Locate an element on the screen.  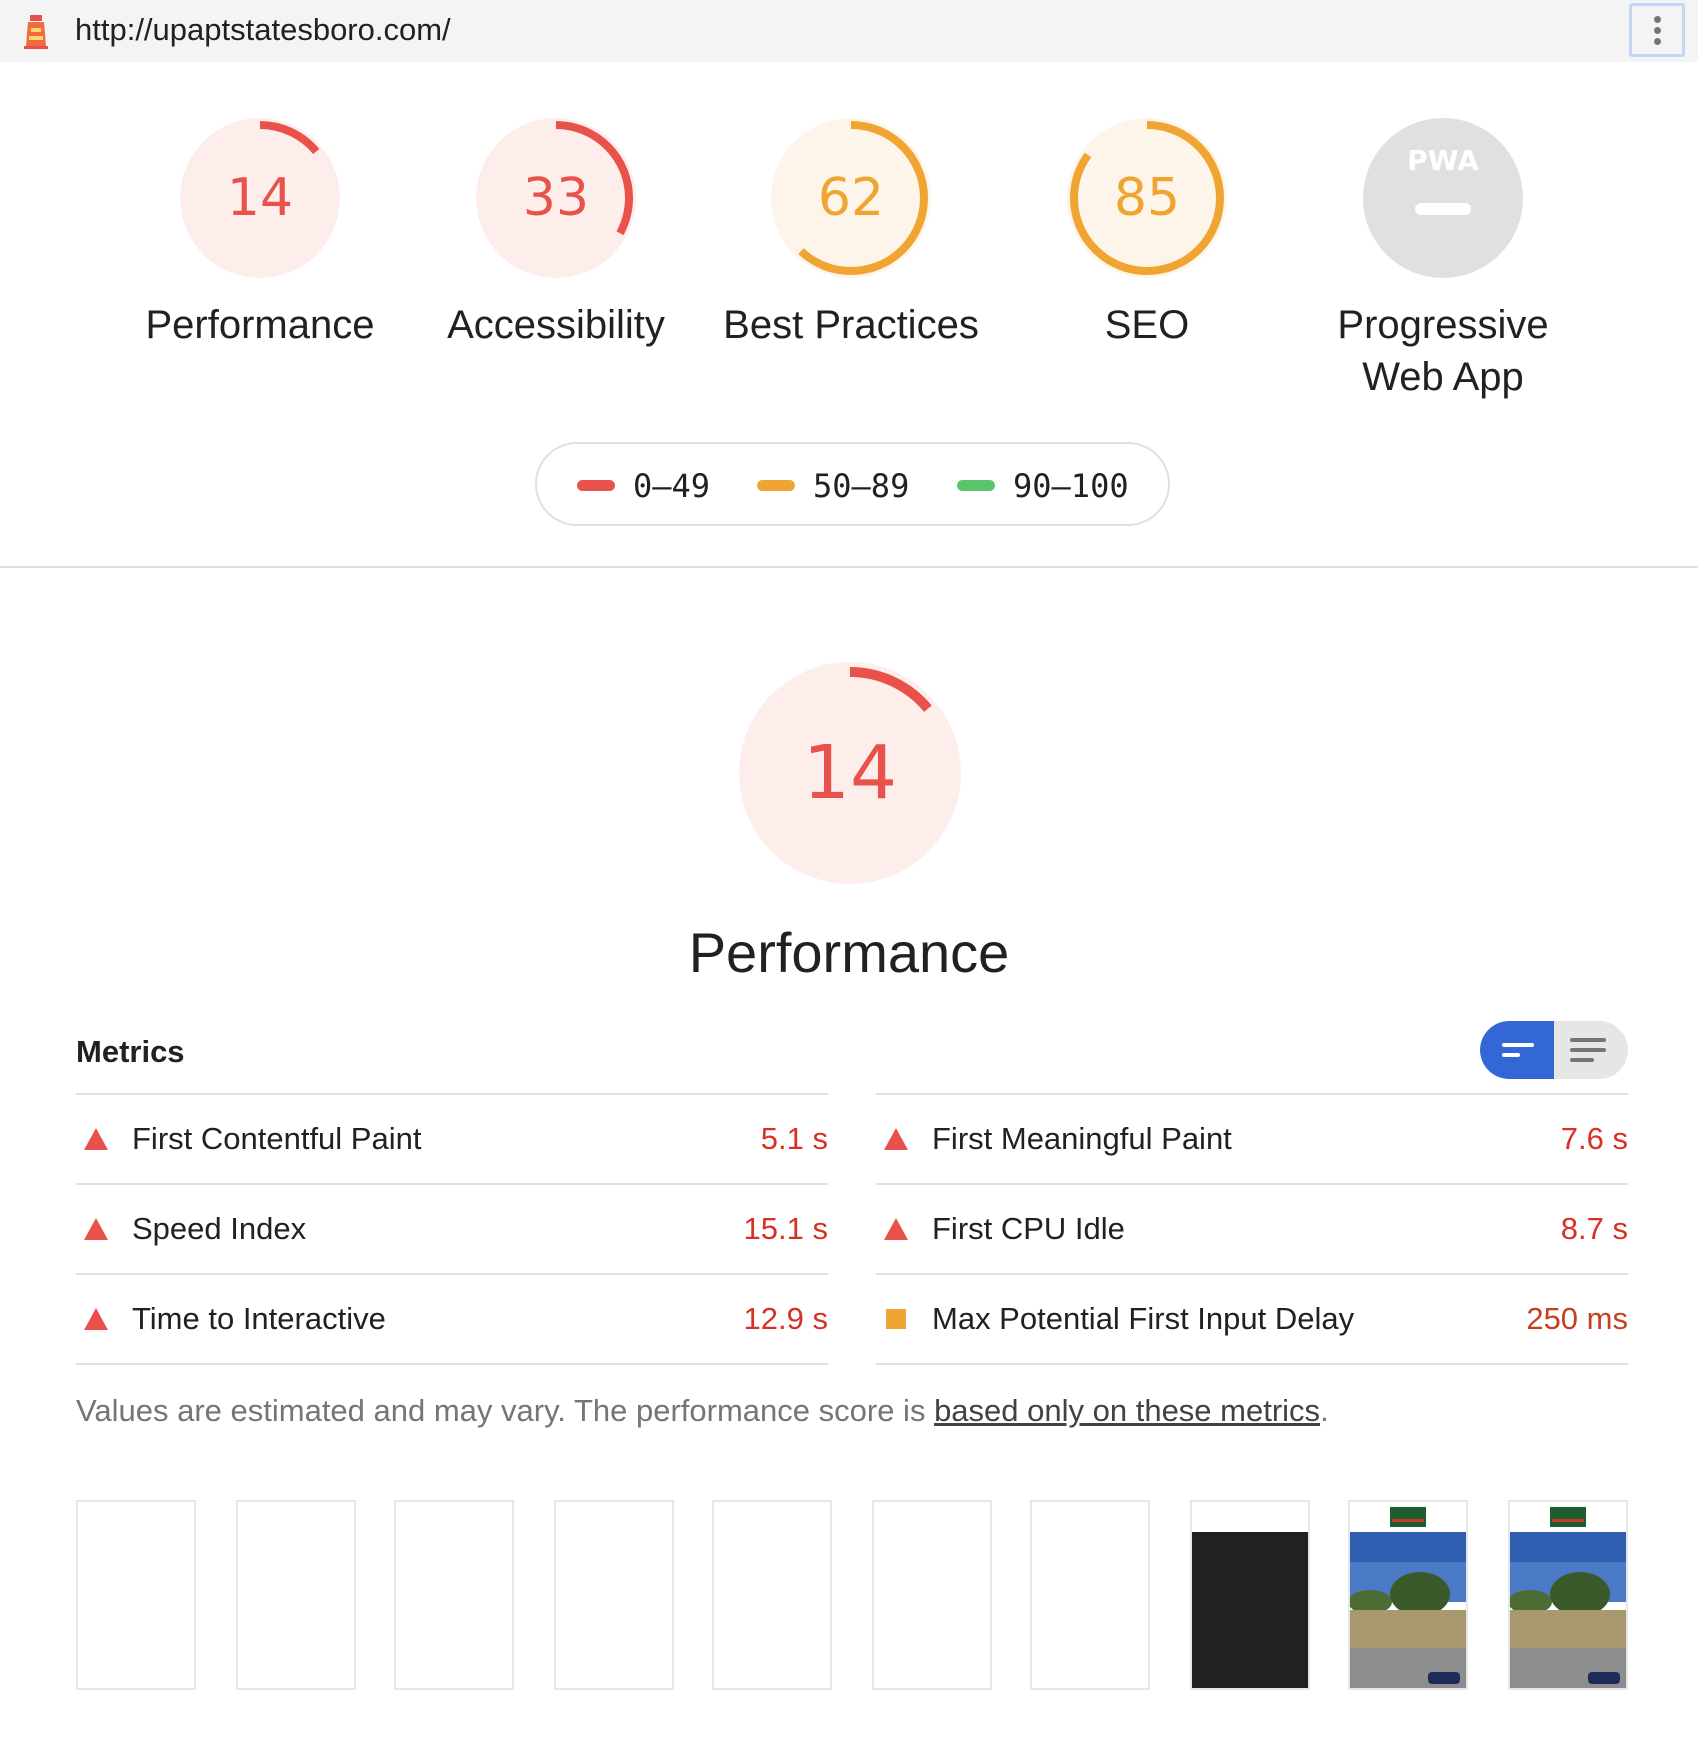
metric-first-meaningful-paint: First Meaningful Paint 7.6 s is located at coordinates (1252, 1140).